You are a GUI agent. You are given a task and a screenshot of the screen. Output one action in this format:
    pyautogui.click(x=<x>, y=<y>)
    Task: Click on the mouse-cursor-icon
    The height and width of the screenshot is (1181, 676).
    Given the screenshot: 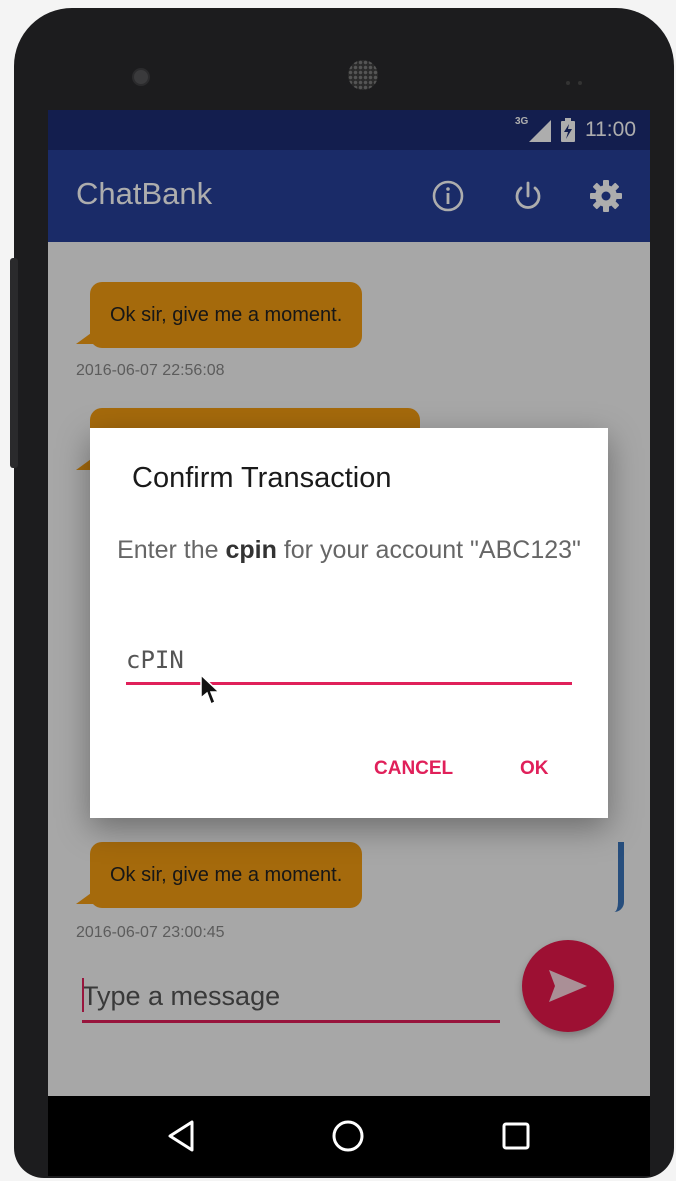 What is the action you would take?
    pyautogui.click(x=210, y=690)
    